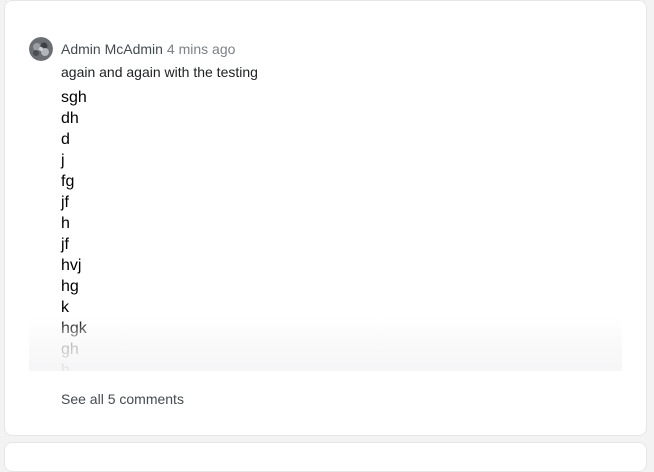  I want to click on next-card, so click(325, 457).